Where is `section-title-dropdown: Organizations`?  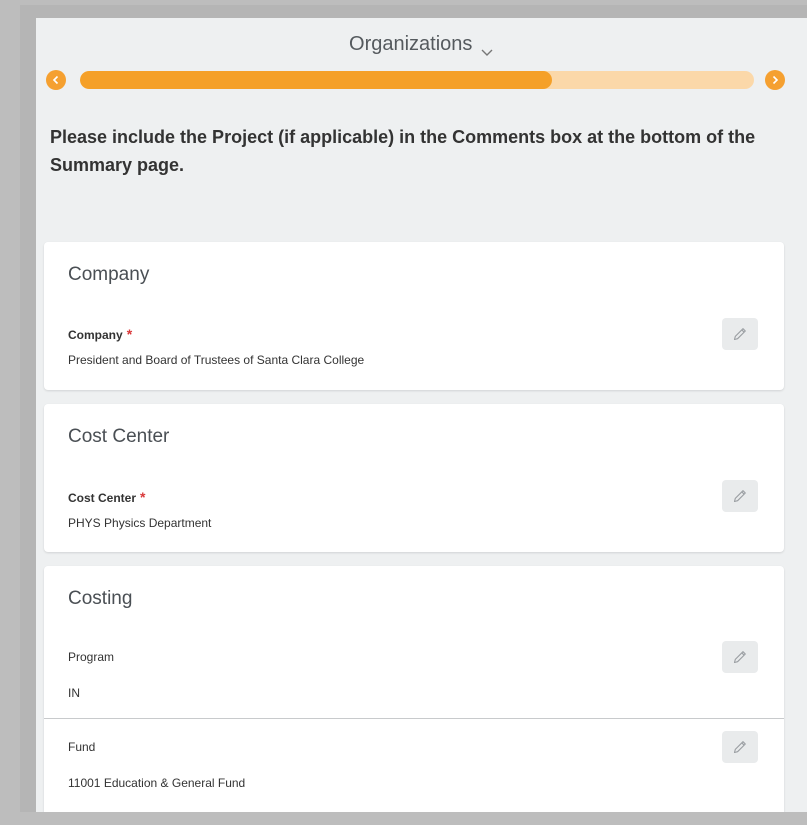 section-title-dropdown: Organizations is located at coordinates (421, 44).